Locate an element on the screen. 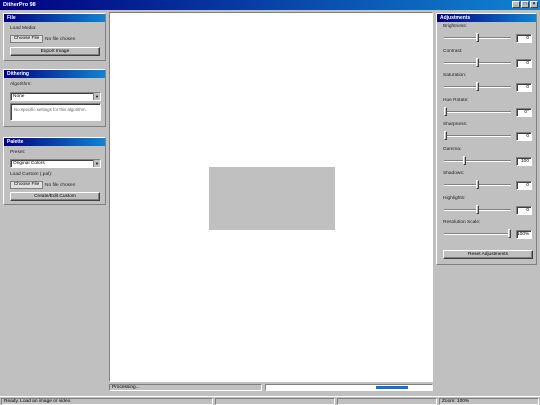 Image resolution: width=540 pixels, height=405 pixels. sharpness-value-input: 0 is located at coordinates (524, 136).